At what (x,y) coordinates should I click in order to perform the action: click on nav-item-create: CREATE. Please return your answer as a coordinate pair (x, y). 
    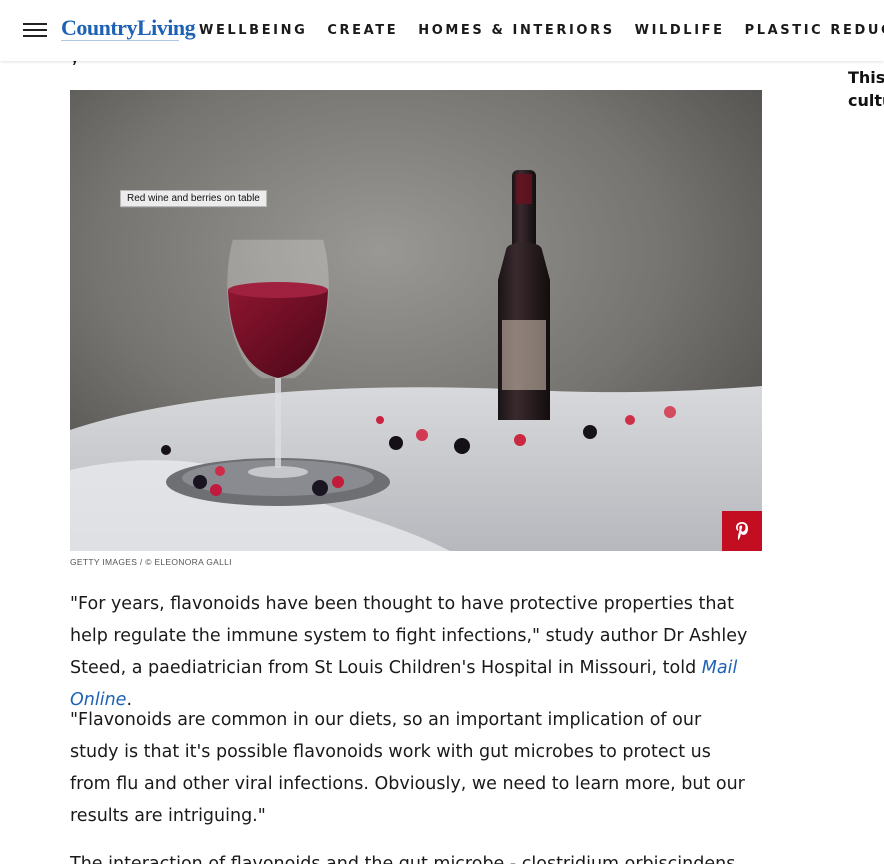
    Looking at the image, I should click on (362, 30).